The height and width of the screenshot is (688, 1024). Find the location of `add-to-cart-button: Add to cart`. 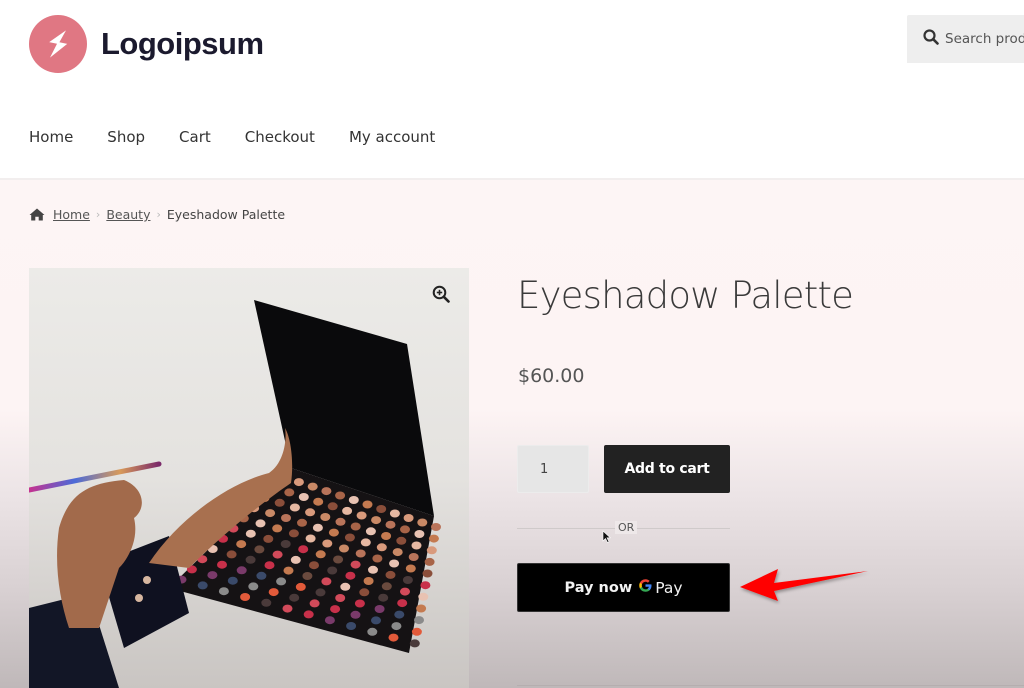

add-to-cart-button: Add to cart is located at coordinates (667, 469).